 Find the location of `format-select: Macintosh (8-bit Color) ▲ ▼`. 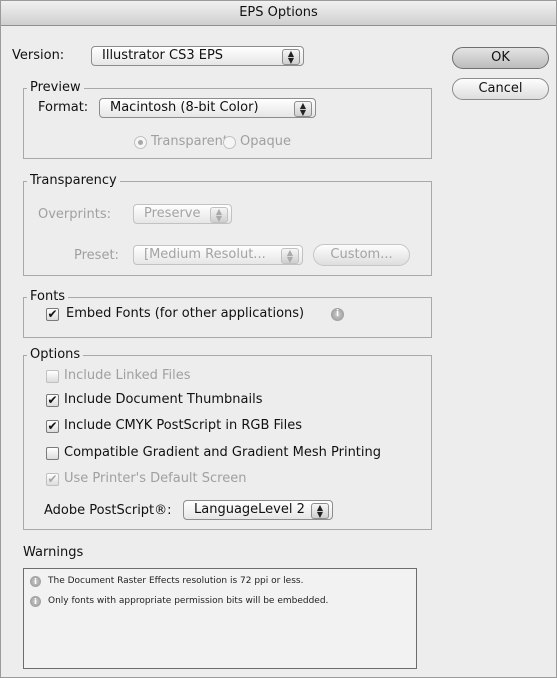

format-select: Macintosh (8-bit Color) ▲ ▼ is located at coordinates (207, 108).